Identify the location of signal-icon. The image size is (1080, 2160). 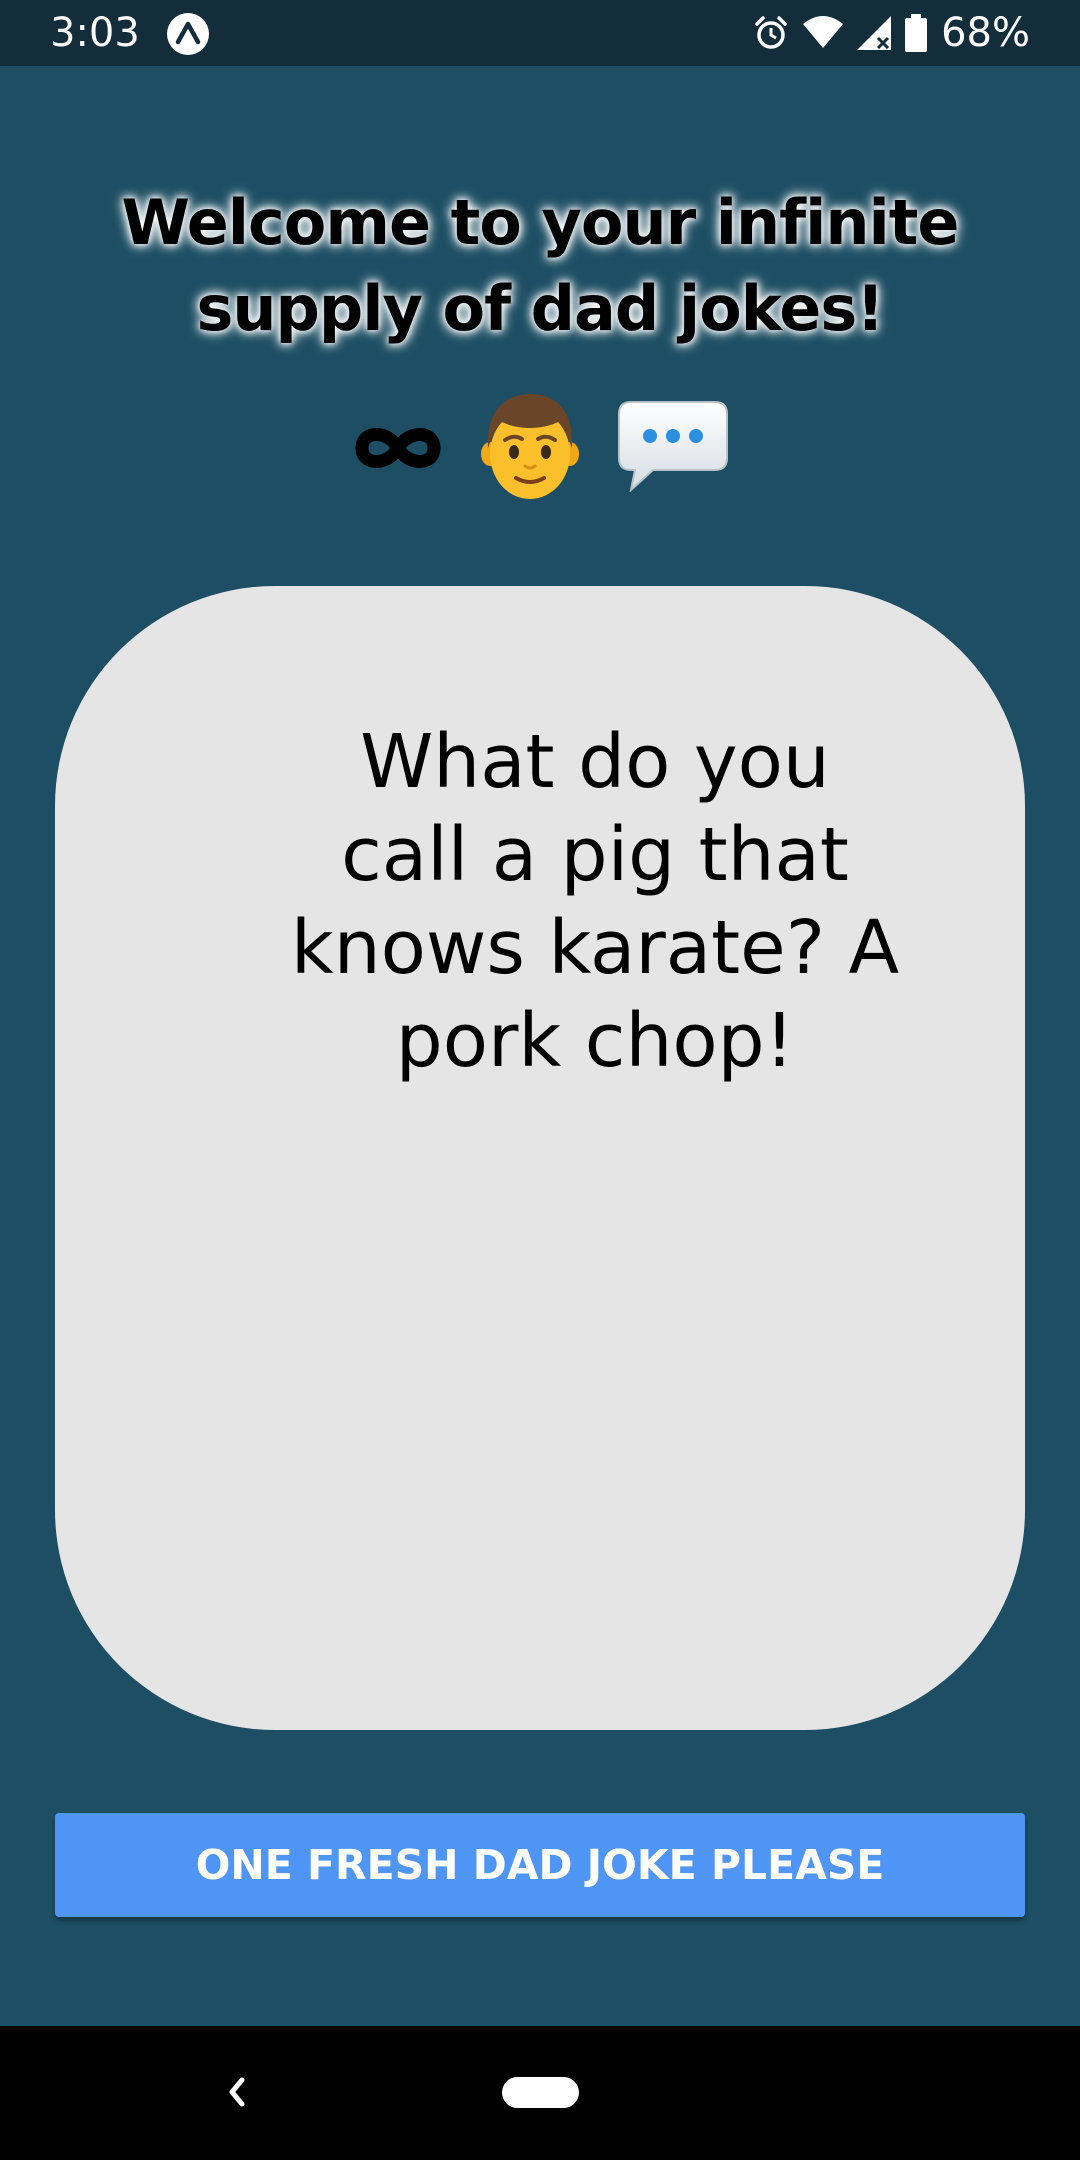
(874, 33).